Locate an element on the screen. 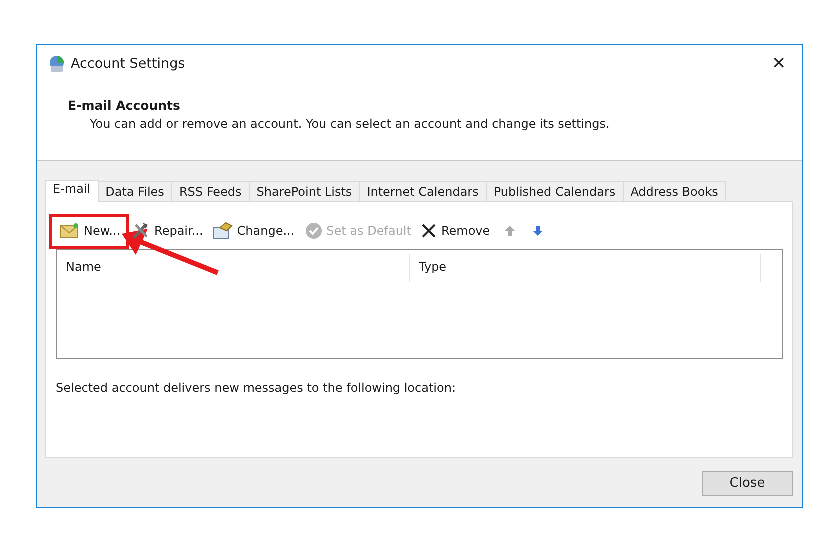 This screenshot has width=831, height=538. close-button: ✕ is located at coordinates (779, 64).